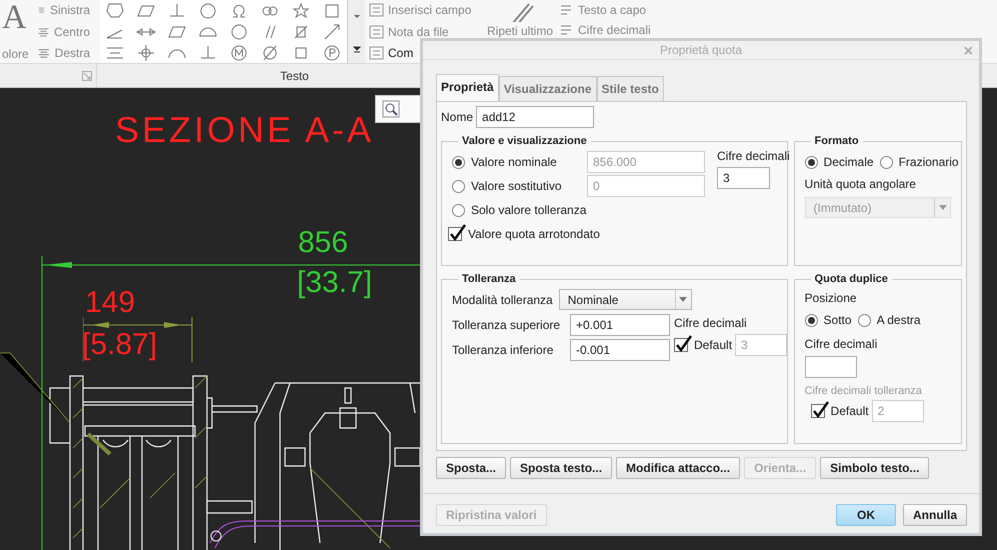  I want to click on circled-p-icon, so click(332, 53).